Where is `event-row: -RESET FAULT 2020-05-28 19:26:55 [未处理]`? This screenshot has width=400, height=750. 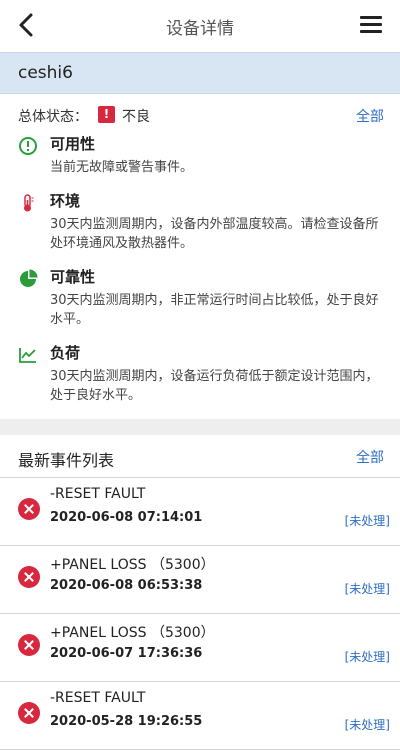 event-row: -RESET FAULT 2020-05-28 19:26:55 [未处理] is located at coordinates (200, 716).